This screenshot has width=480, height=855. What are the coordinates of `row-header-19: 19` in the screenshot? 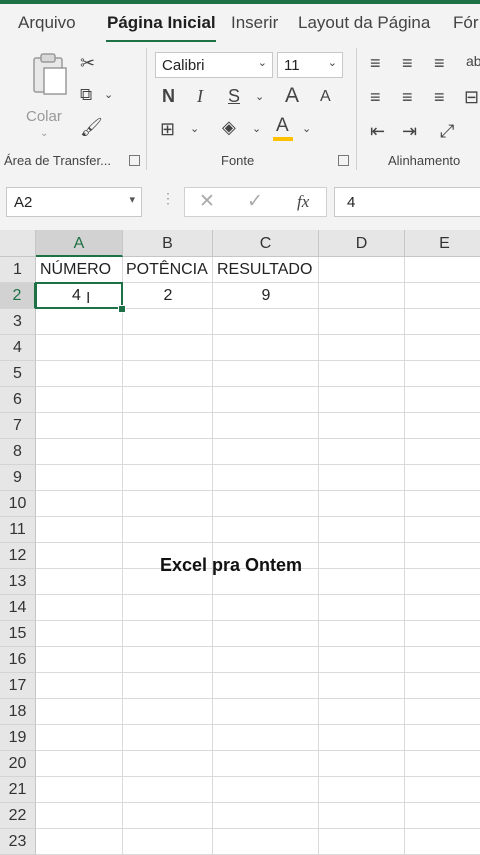 It's located at (18, 738).